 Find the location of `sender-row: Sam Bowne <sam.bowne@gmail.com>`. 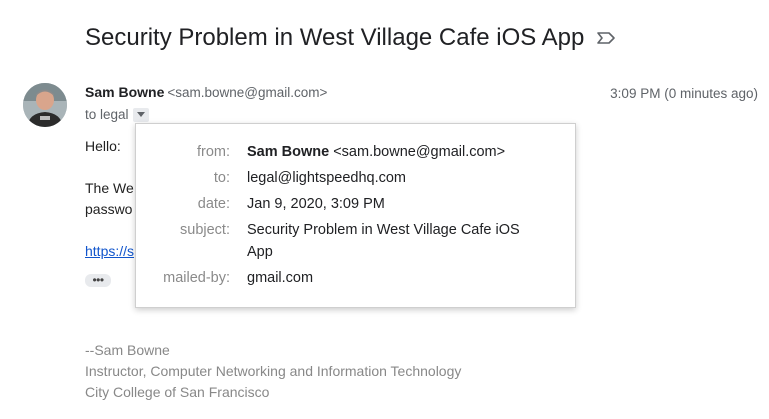

sender-row: Sam Bowne <sam.bowne@gmail.com> is located at coordinates (206, 92).